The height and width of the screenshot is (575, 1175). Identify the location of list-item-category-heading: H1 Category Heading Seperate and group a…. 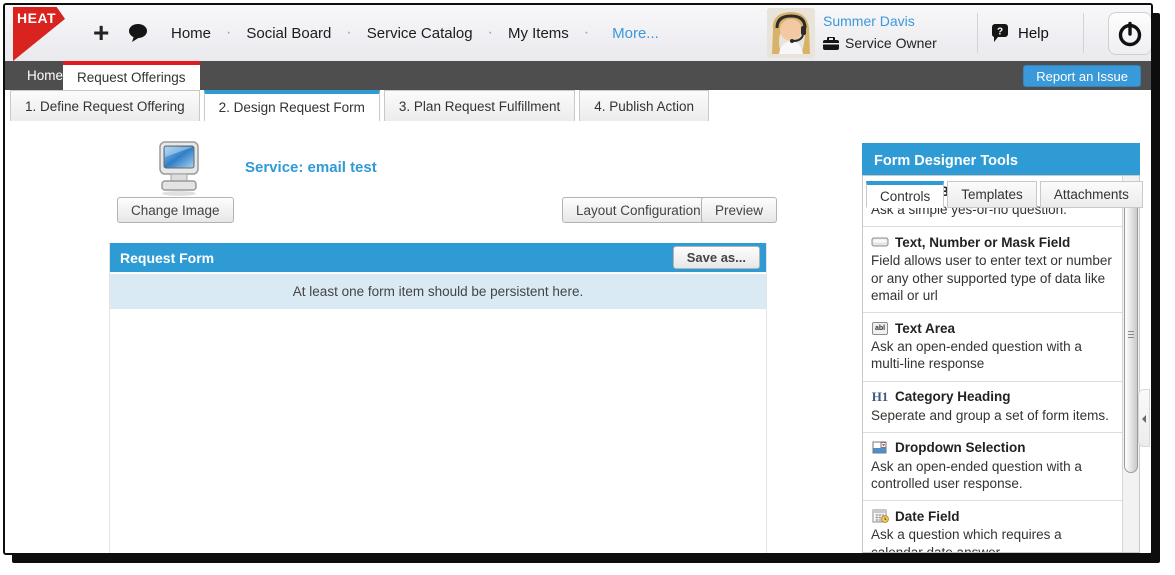
(992, 407).